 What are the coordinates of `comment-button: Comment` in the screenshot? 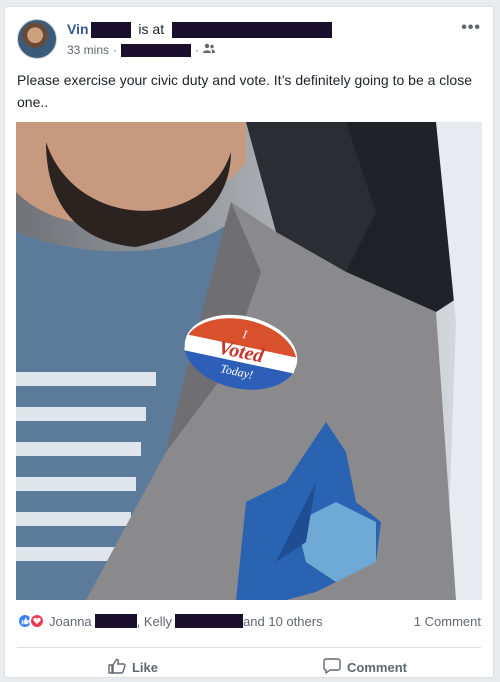 It's located at (365, 667).